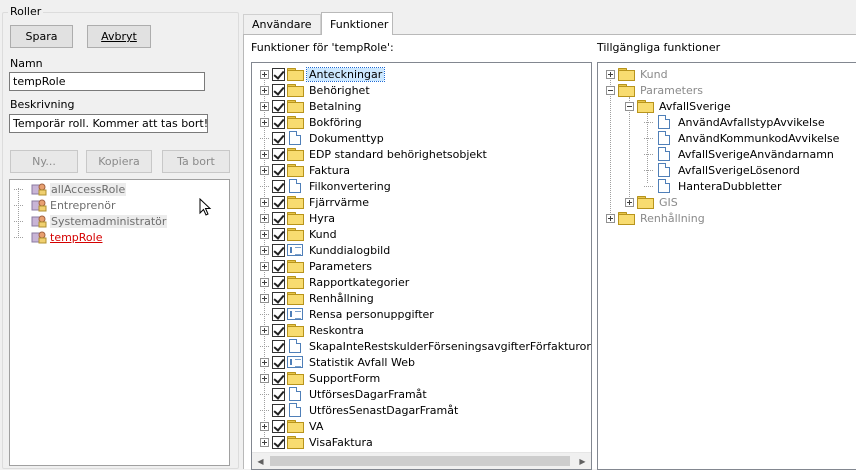 The height and width of the screenshot is (470, 856). I want to click on assigned-function-item: Behörighet, so click(316, 90).